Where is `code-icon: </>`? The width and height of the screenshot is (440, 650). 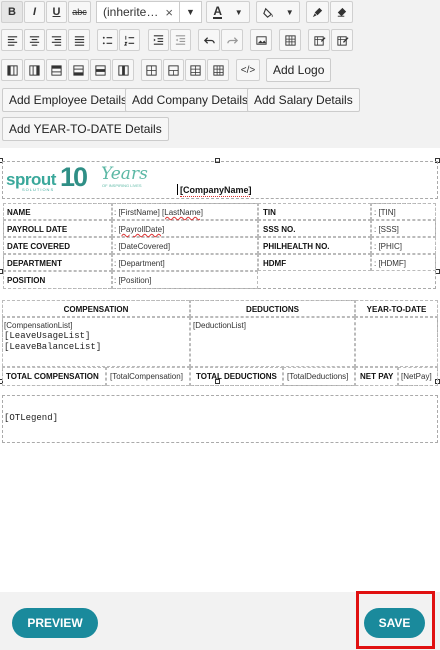
code-icon: </> is located at coordinates (248, 70).